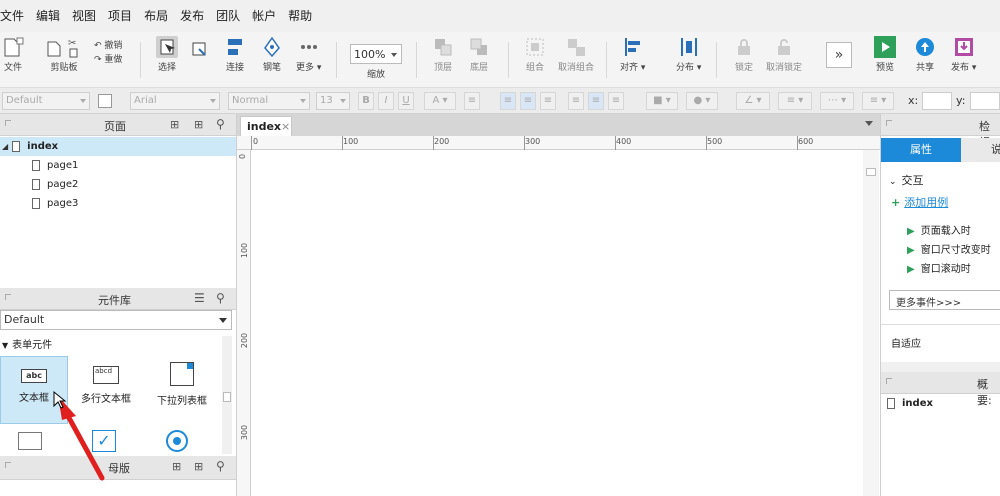 This screenshot has height=496, width=1000. What do you see at coordinates (116, 320) in the screenshot?
I see `library-select: Default` at bounding box center [116, 320].